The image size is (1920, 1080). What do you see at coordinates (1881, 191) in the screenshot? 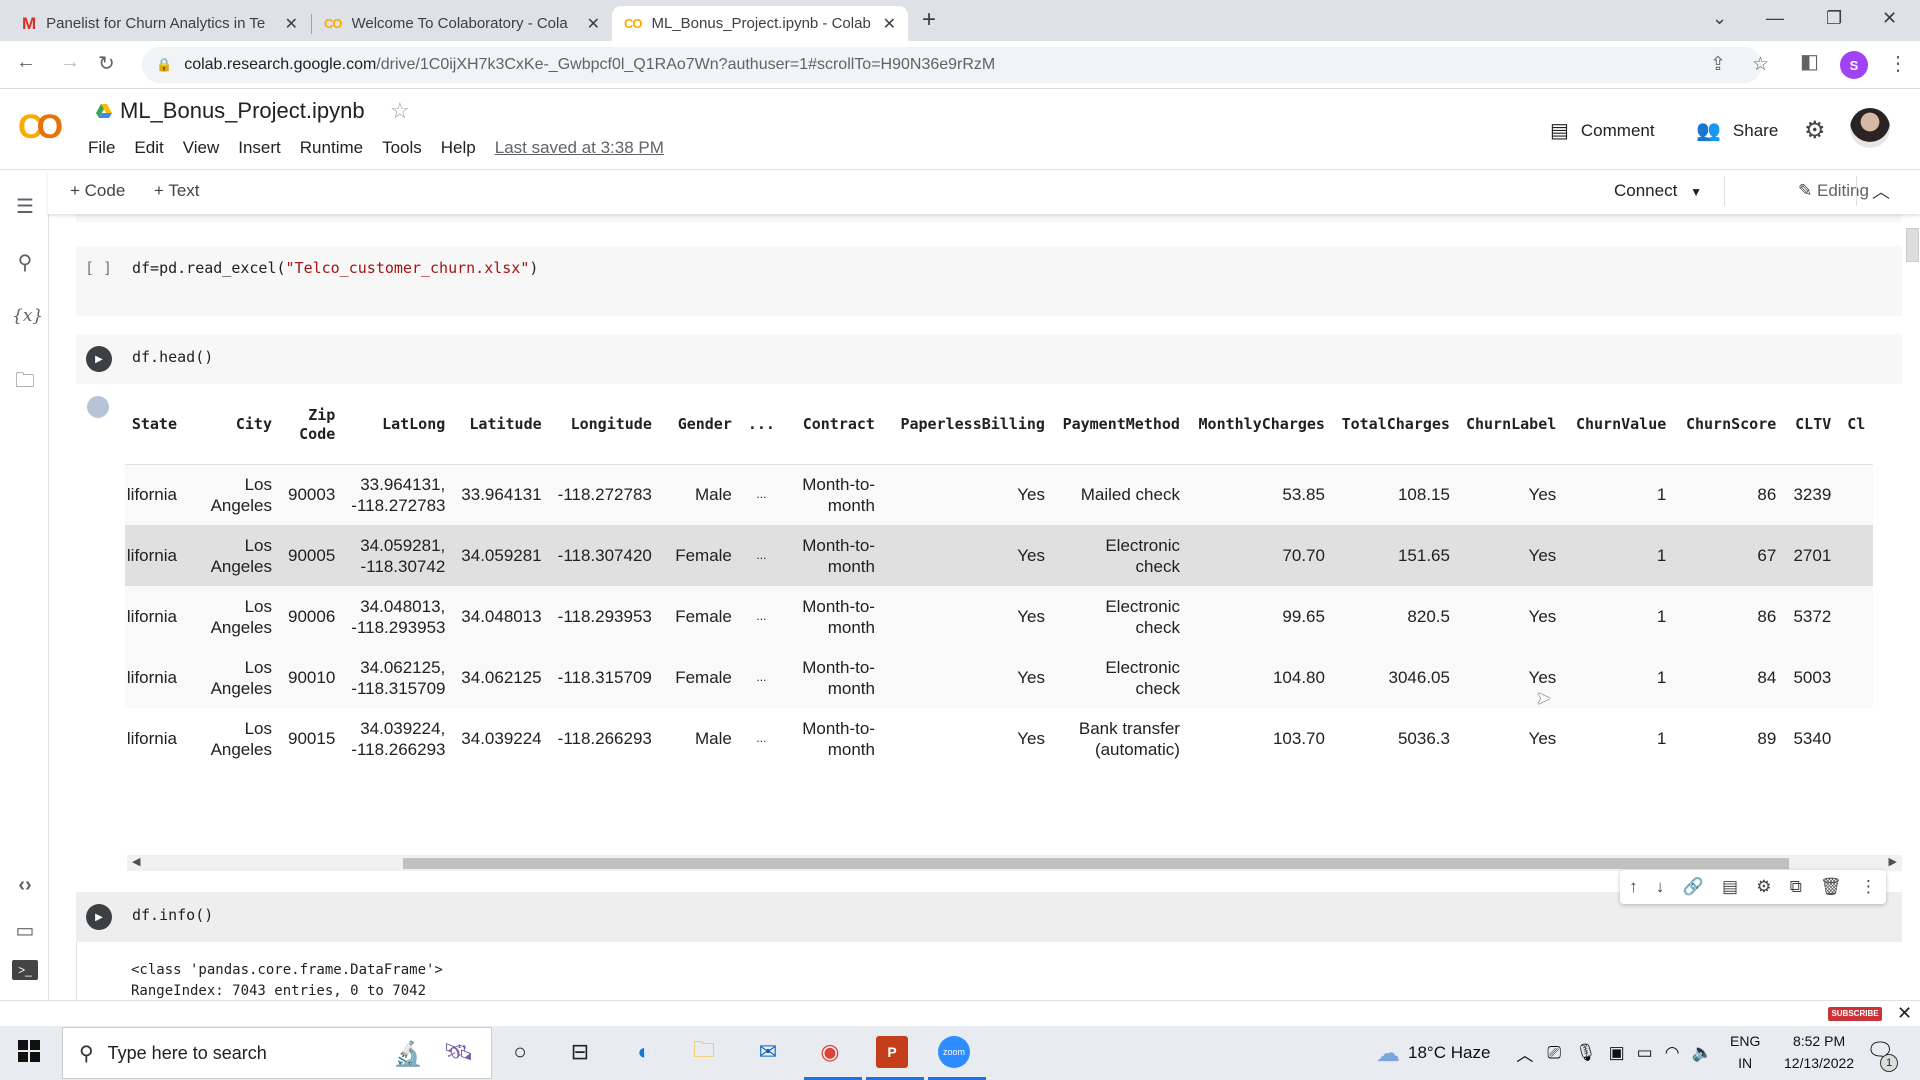
I see `collapse-header-icon: ︿` at bounding box center [1881, 191].